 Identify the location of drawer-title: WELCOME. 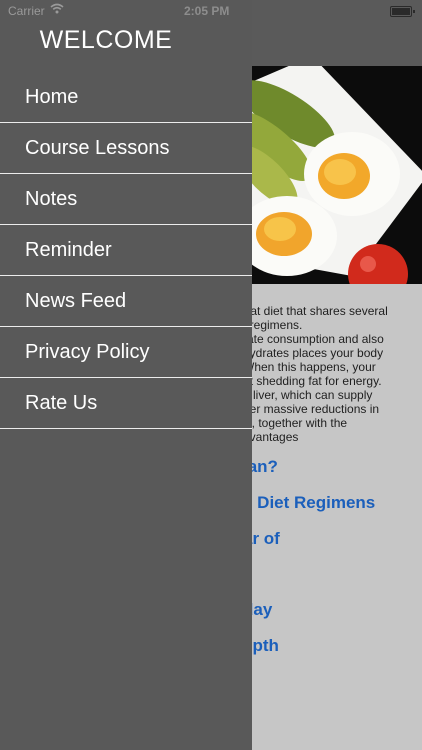
(106, 40).